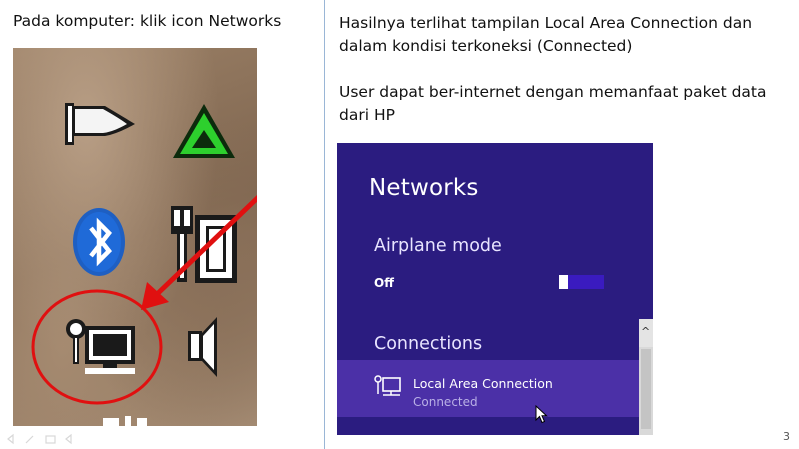 This screenshot has height=449, width=799. What do you see at coordinates (483, 383) in the screenshot?
I see `connection-name: Local Area Connection` at bounding box center [483, 383].